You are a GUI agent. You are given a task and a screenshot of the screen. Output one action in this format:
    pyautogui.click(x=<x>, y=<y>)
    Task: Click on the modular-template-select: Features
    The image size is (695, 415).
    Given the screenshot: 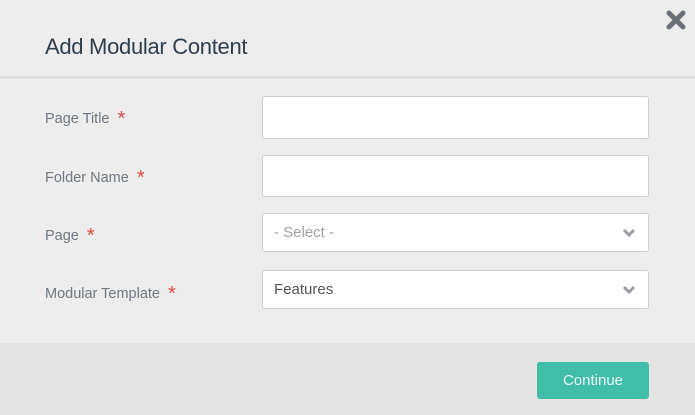 What is the action you would take?
    pyautogui.click(x=455, y=289)
    